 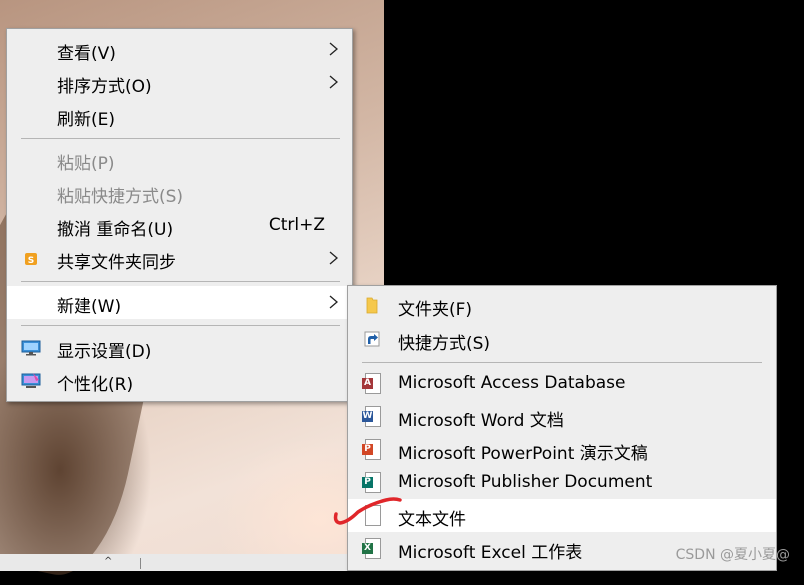 What do you see at coordinates (732, 555) in the screenshot?
I see `csdn-watermark: CSDN @夏小夏@` at bounding box center [732, 555].